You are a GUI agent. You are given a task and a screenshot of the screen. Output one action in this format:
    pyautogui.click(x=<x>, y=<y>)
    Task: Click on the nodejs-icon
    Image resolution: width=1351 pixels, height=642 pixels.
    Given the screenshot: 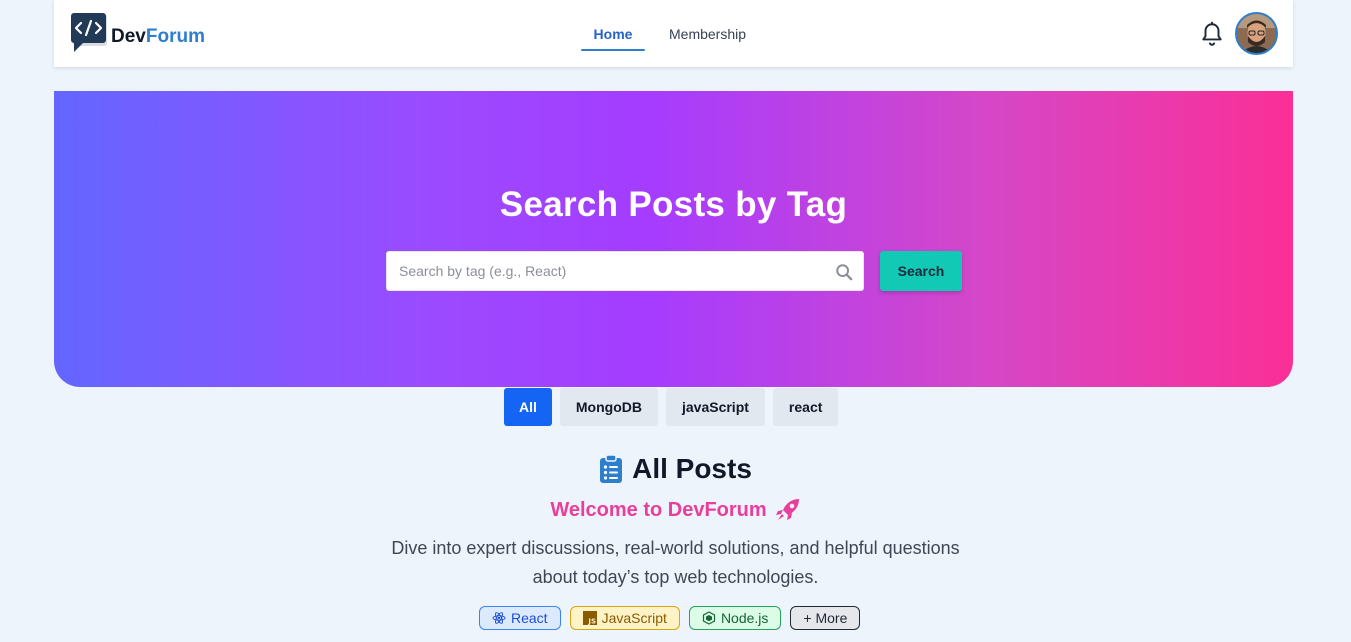 What is the action you would take?
    pyautogui.click(x=709, y=618)
    